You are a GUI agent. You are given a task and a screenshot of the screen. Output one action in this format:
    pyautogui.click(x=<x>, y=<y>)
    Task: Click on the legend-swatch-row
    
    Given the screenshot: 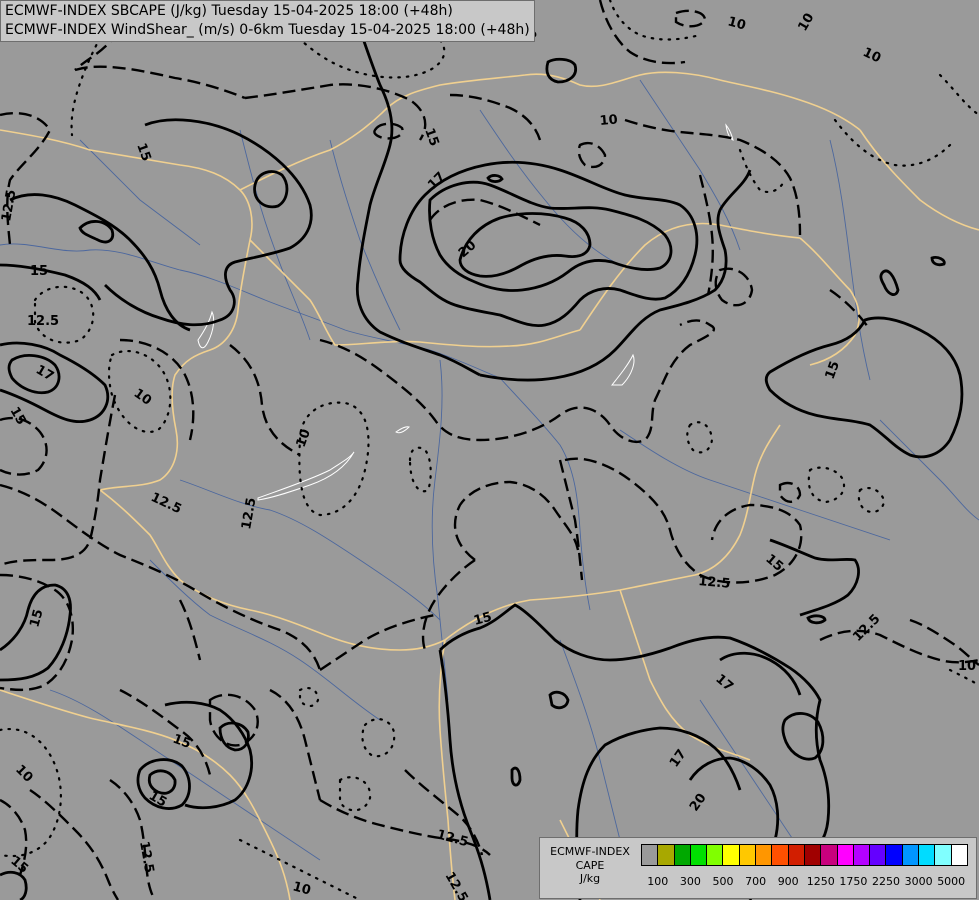 What is the action you would take?
    pyautogui.click(x=804, y=855)
    